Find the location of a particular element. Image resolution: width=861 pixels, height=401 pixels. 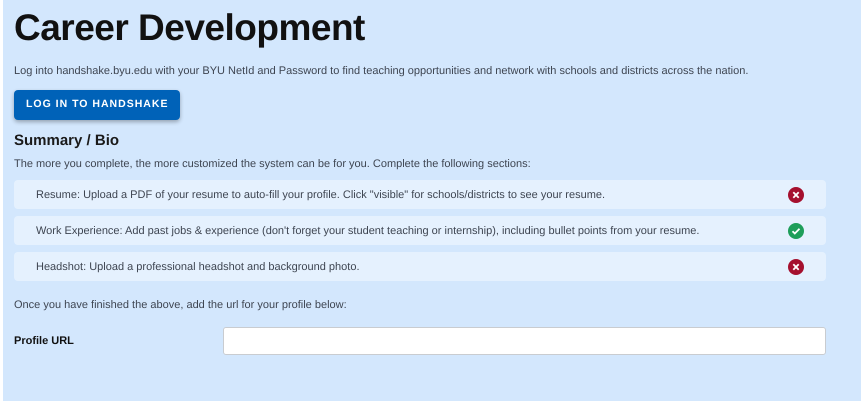

after-note: Once you have finished the above, add the url for your profile below: is located at coordinates (181, 306).